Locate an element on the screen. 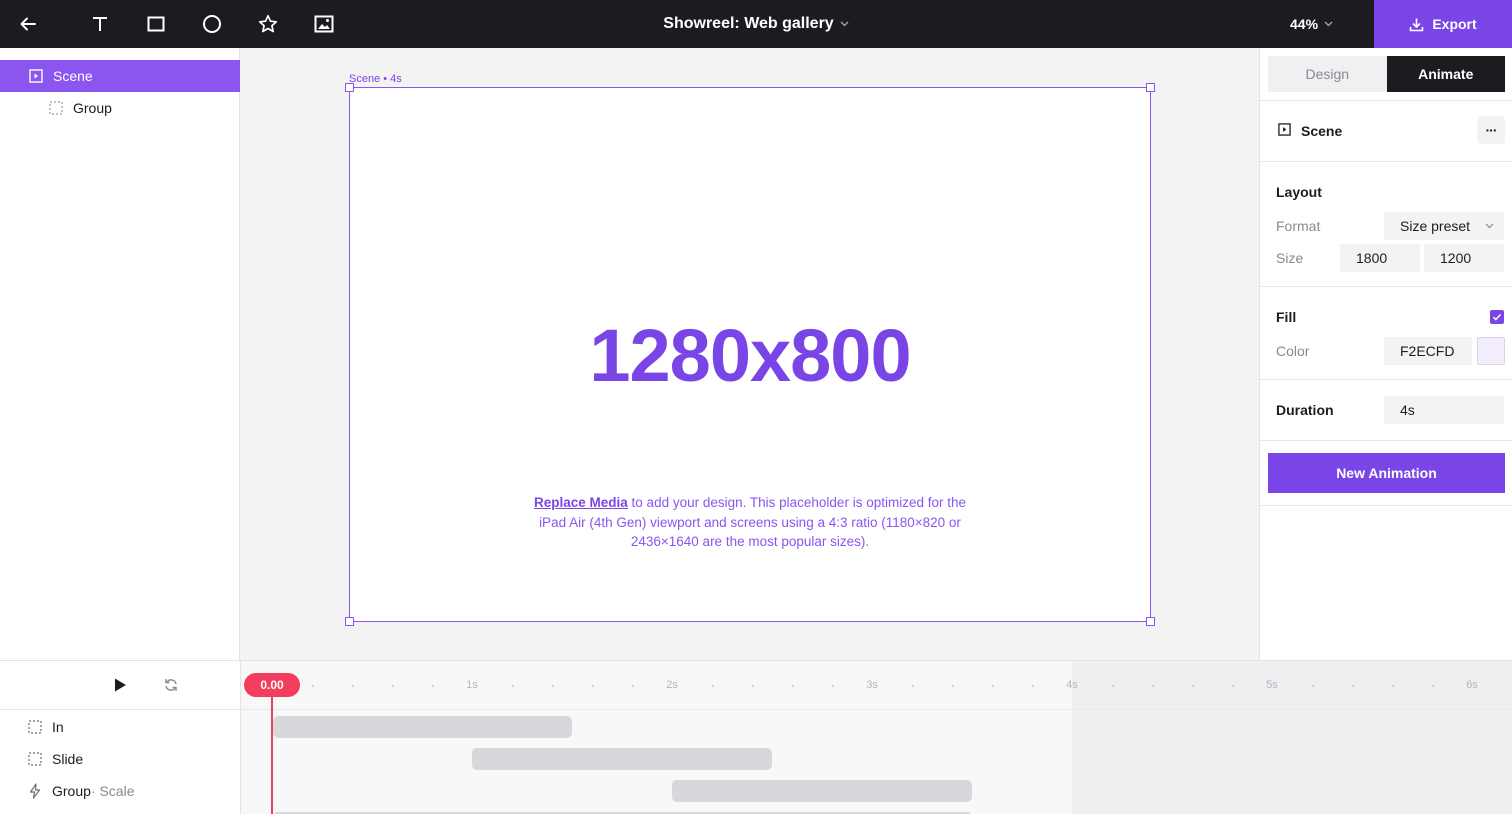 Image resolution: width=1512 pixels, height=814 pixels. ellipse-tool-icon is located at coordinates (212, 24).